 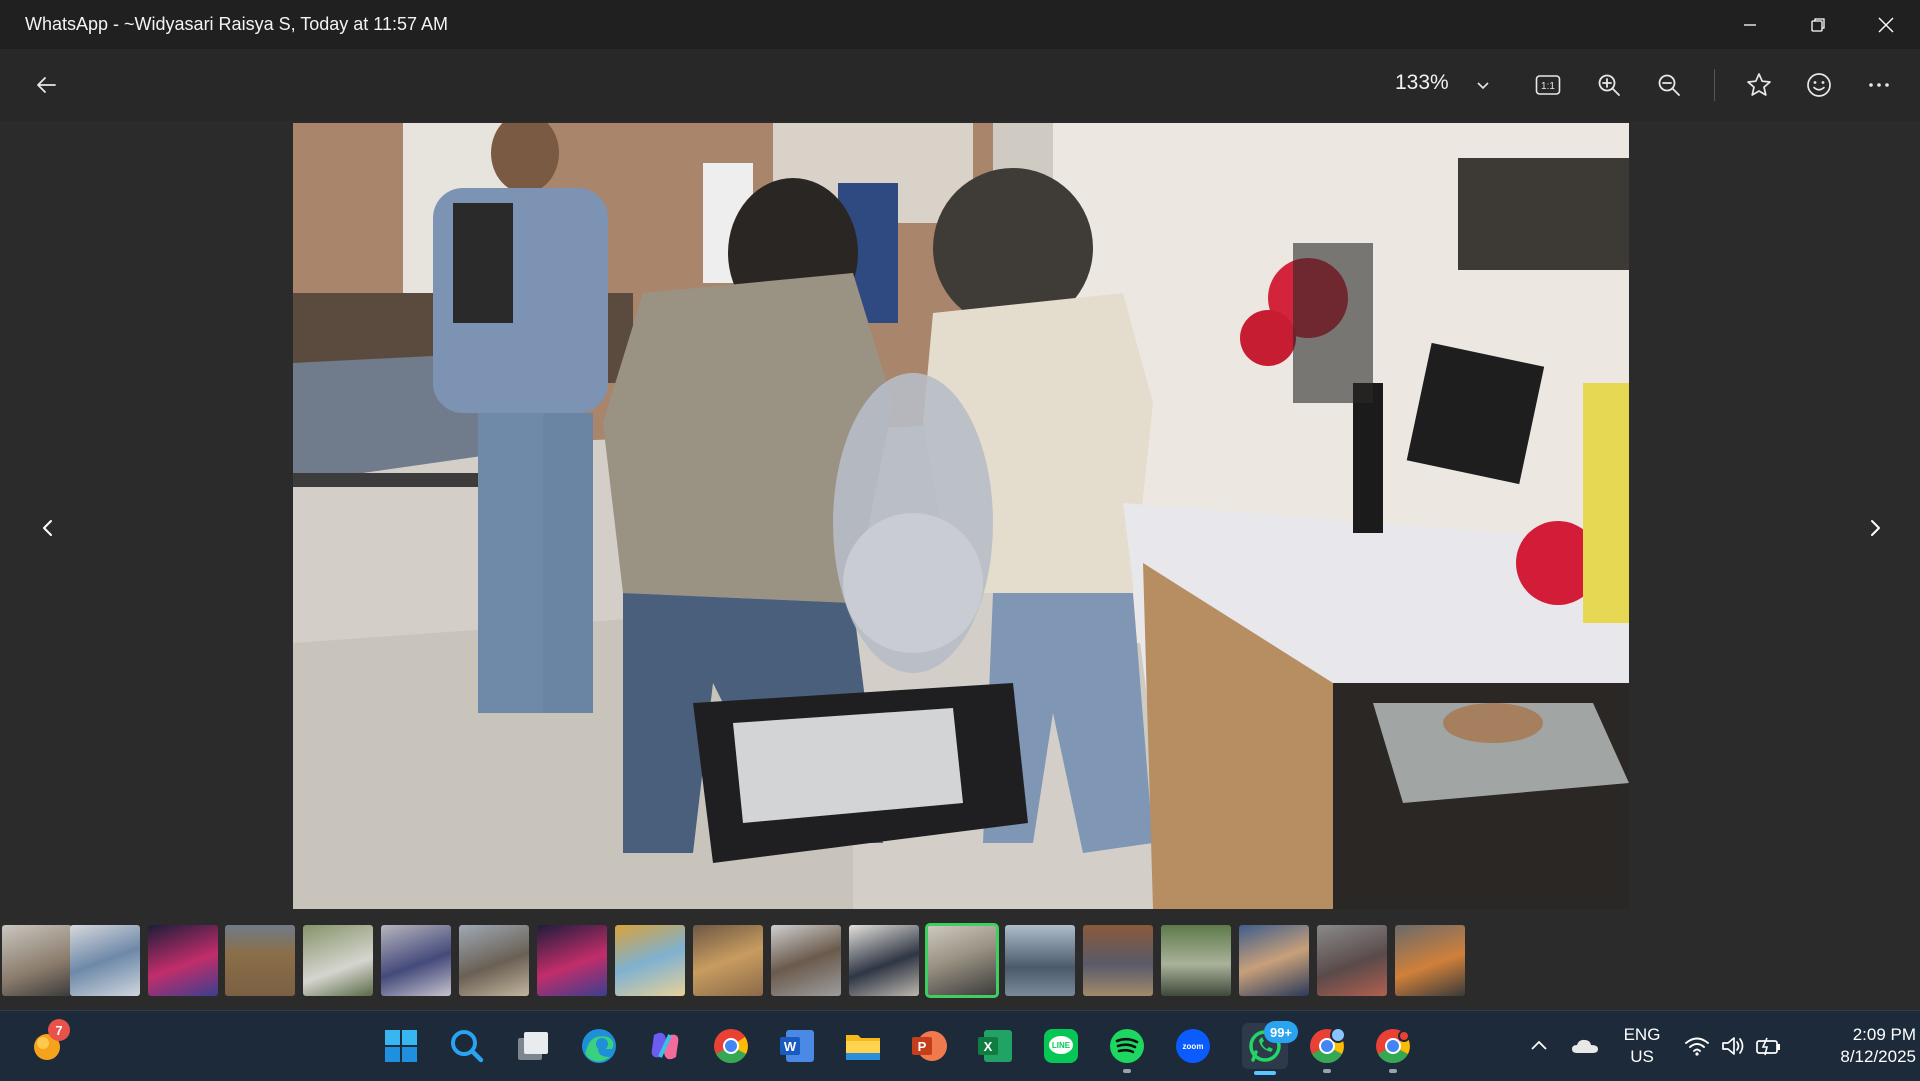 I want to click on svg-text: 1:1, so click(x=1548, y=86).